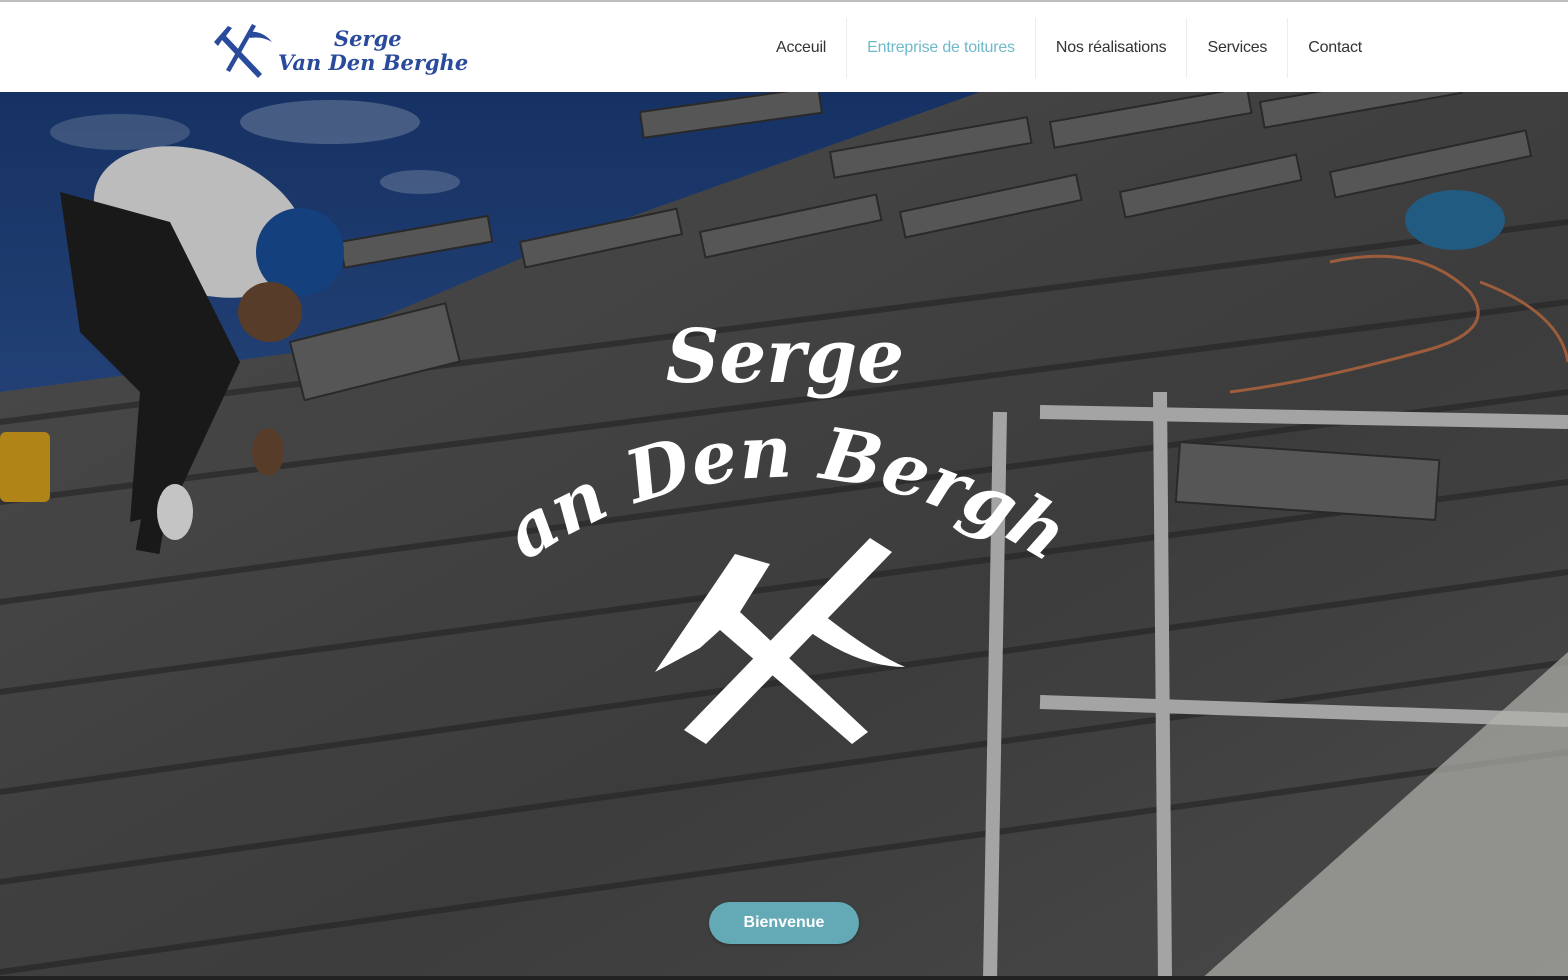 This screenshot has width=1568, height=980. What do you see at coordinates (373, 62) in the screenshot?
I see `logo-name-last: Van Den Berghe` at bounding box center [373, 62].